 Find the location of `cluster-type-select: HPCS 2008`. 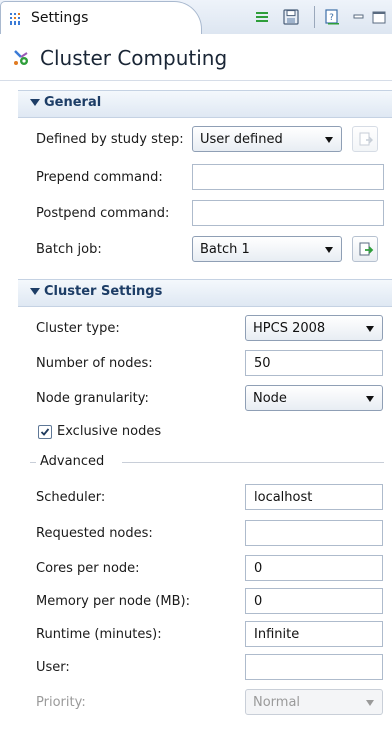

cluster-type-select: HPCS 2008 is located at coordinates (314, 328).